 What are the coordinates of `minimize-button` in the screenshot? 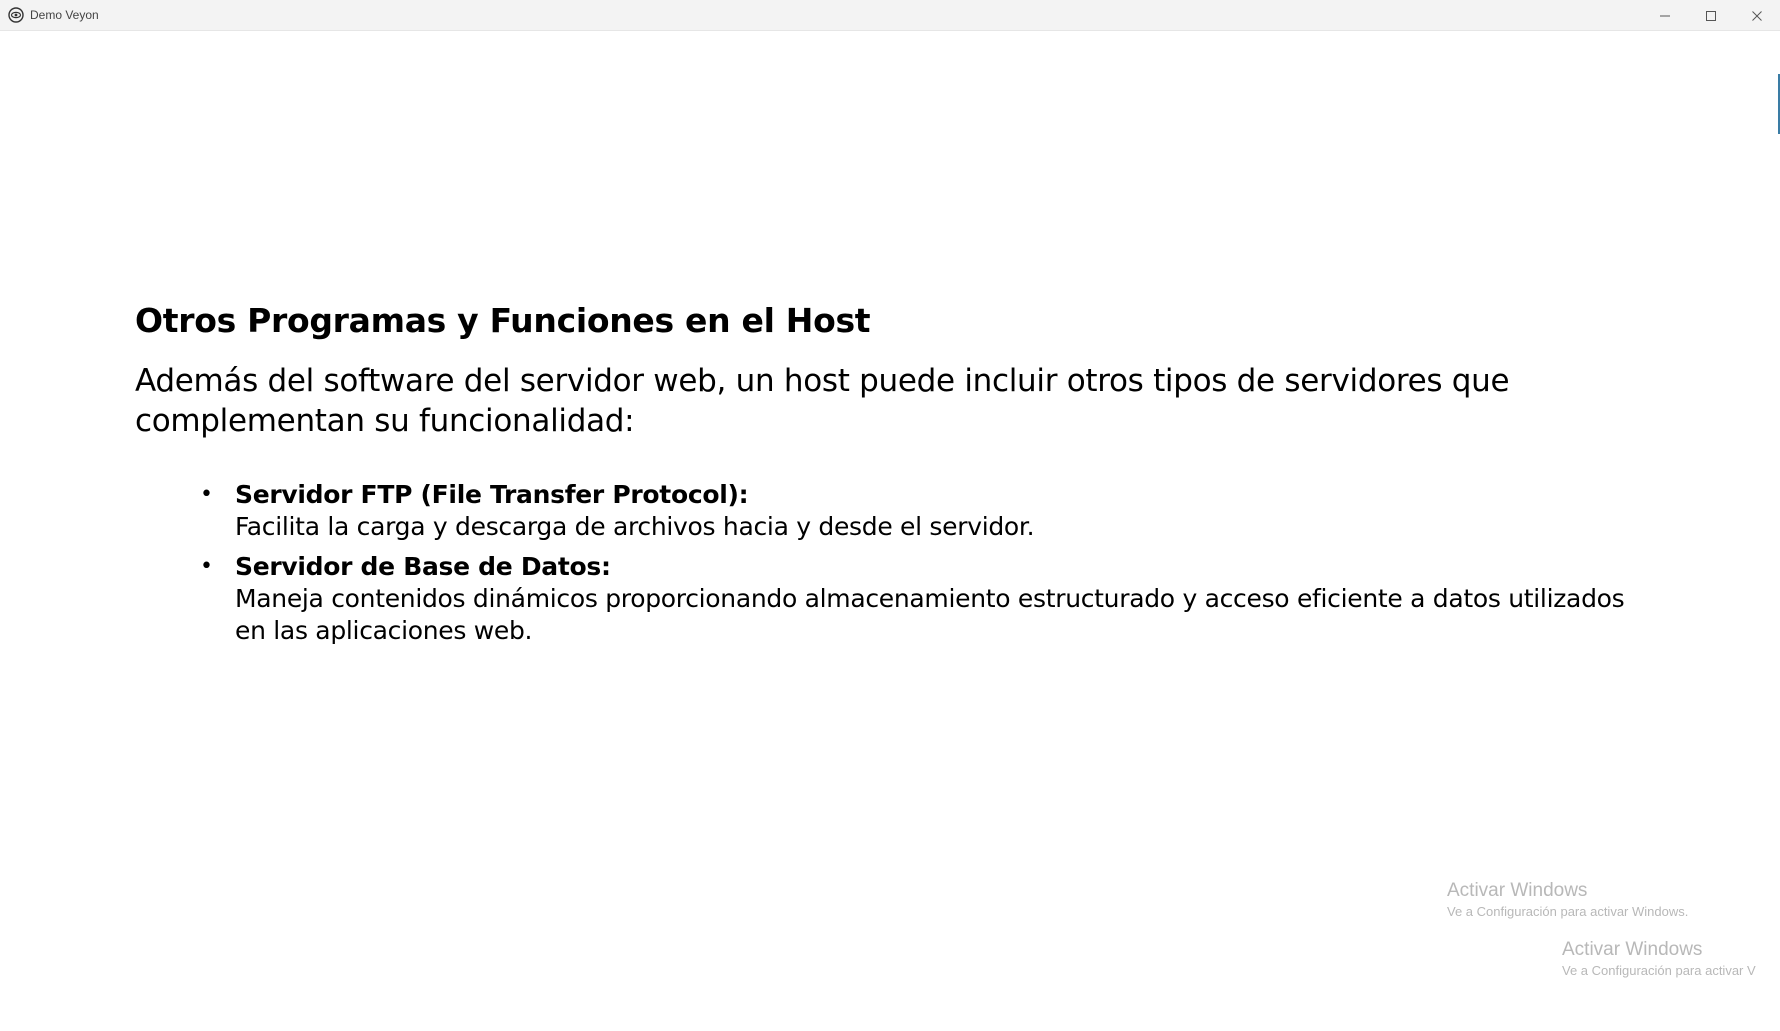 It's located at (1665, 15).